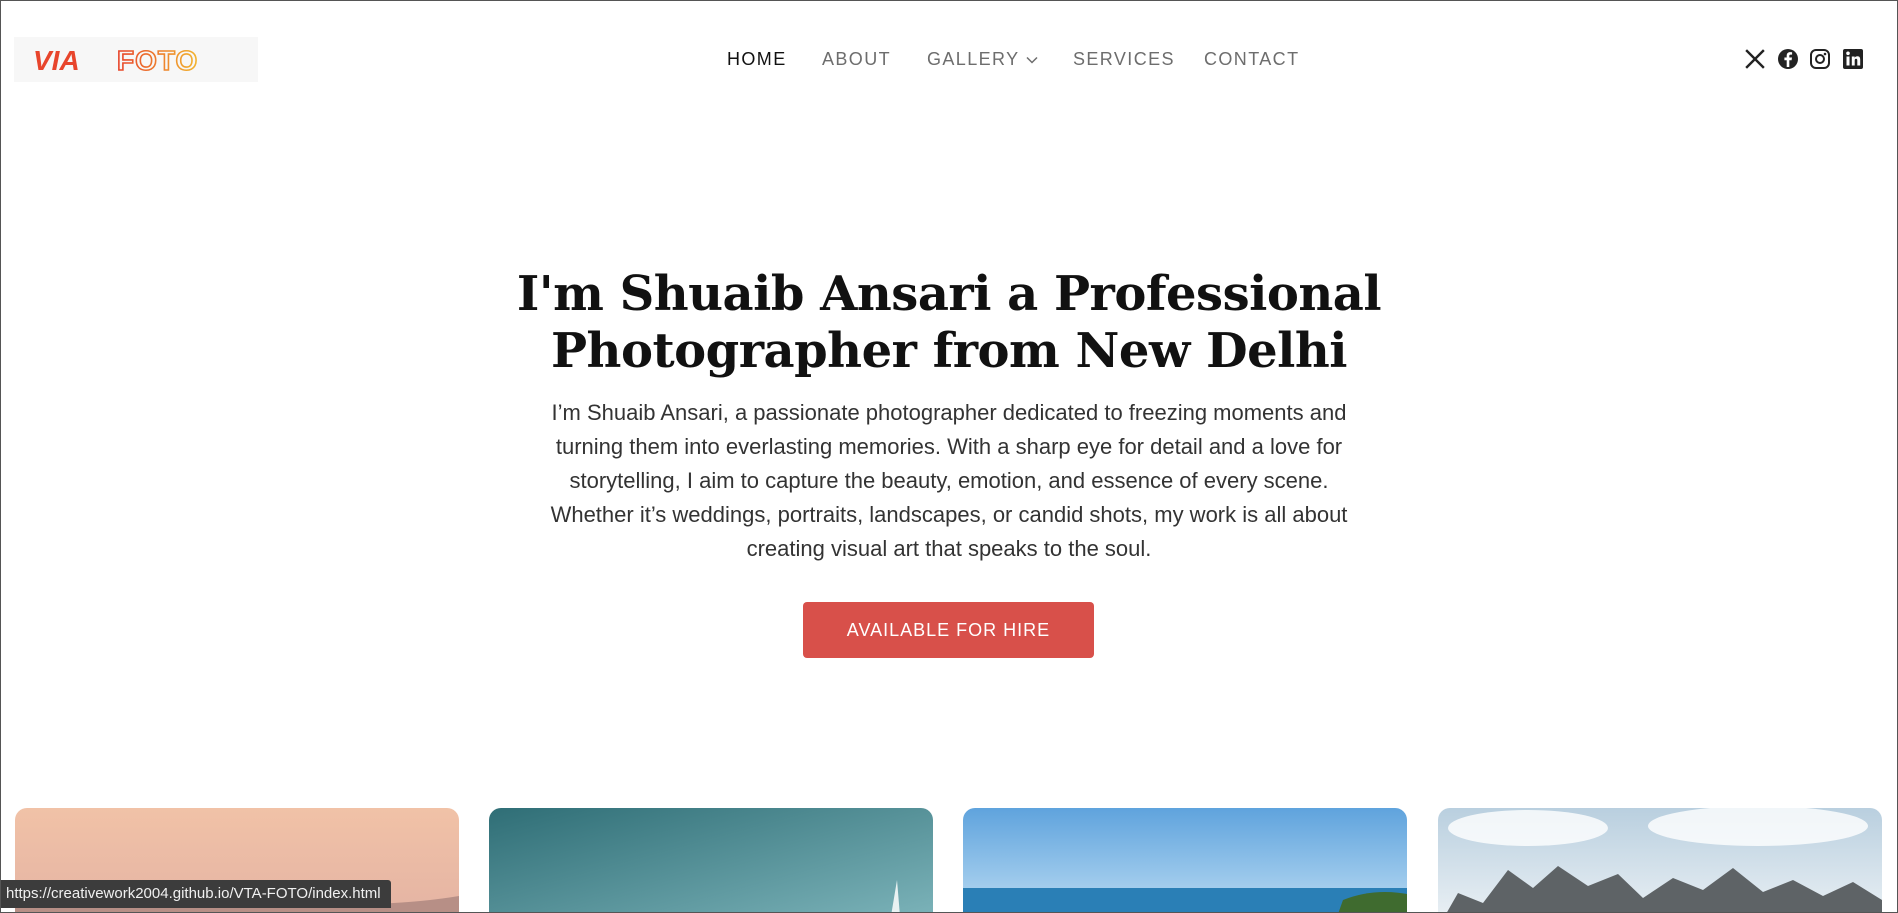 Image resolution: width=1898 pixels, height=913 pixels. Describe the element at coordinates (1251, 59) in the screenshot. I see `nav-contact: CONTACT` at that location.